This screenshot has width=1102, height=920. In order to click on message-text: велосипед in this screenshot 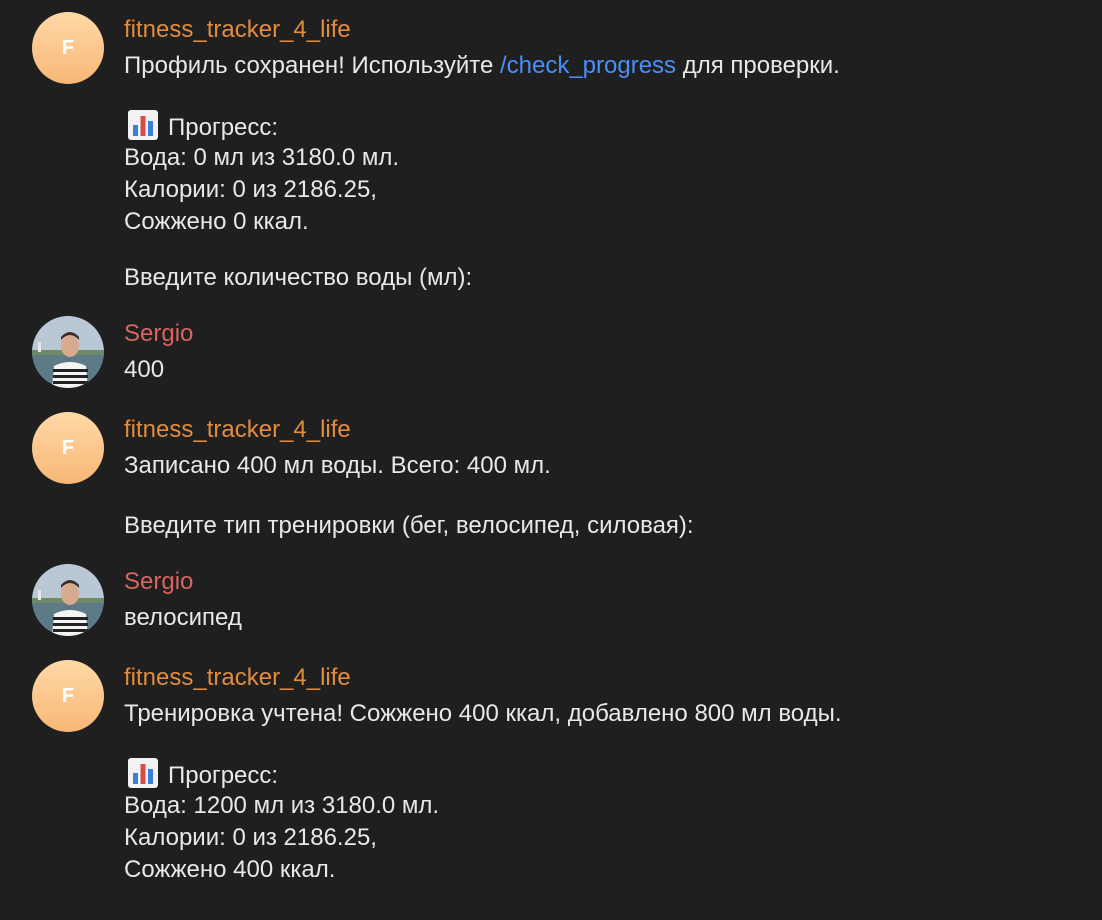, I will do `click(183, 617)`.